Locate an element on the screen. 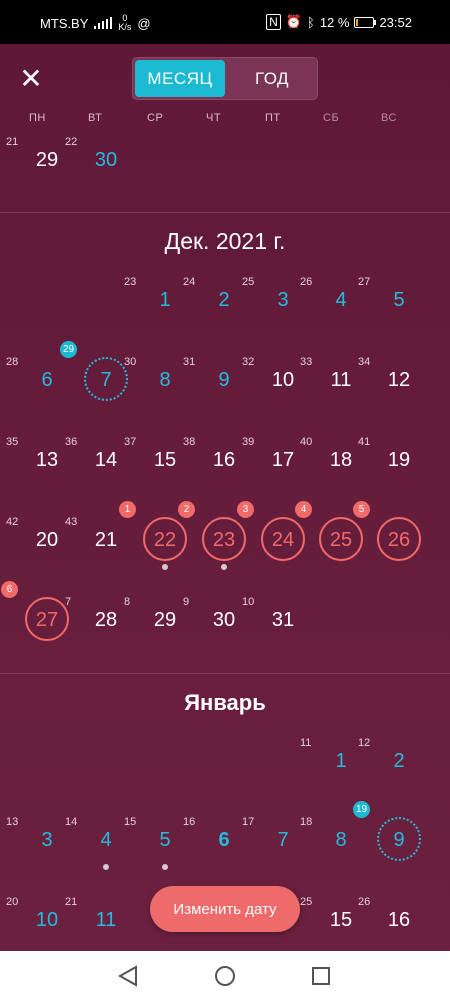  cycle-day-number: 12 is located at coordinates (364, 743).